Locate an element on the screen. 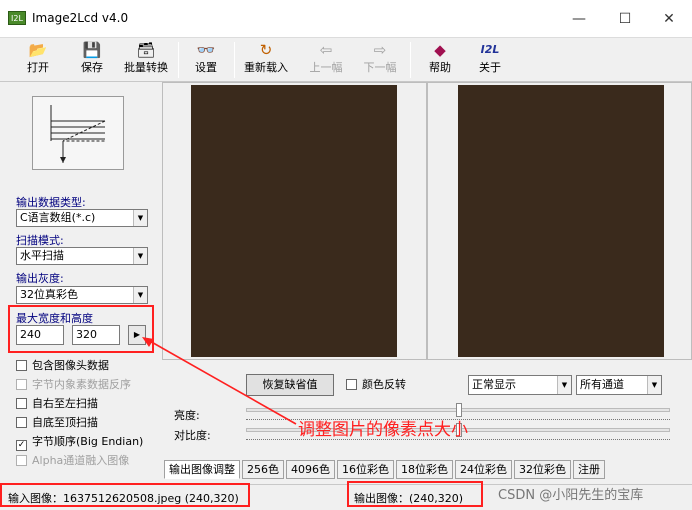  tab-6: 32位彩色 is located at coordinates (542, 469).